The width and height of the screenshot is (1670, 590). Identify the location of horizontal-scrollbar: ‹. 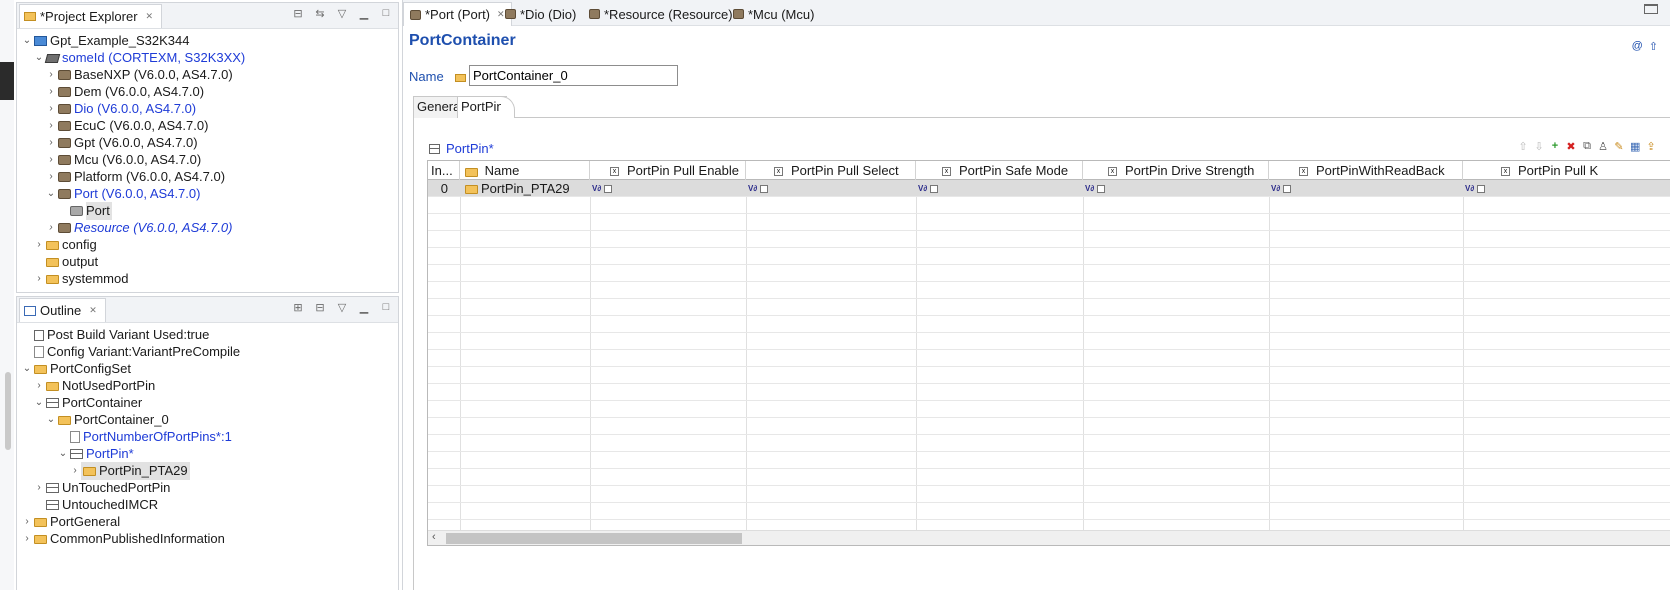
(1049, 537).